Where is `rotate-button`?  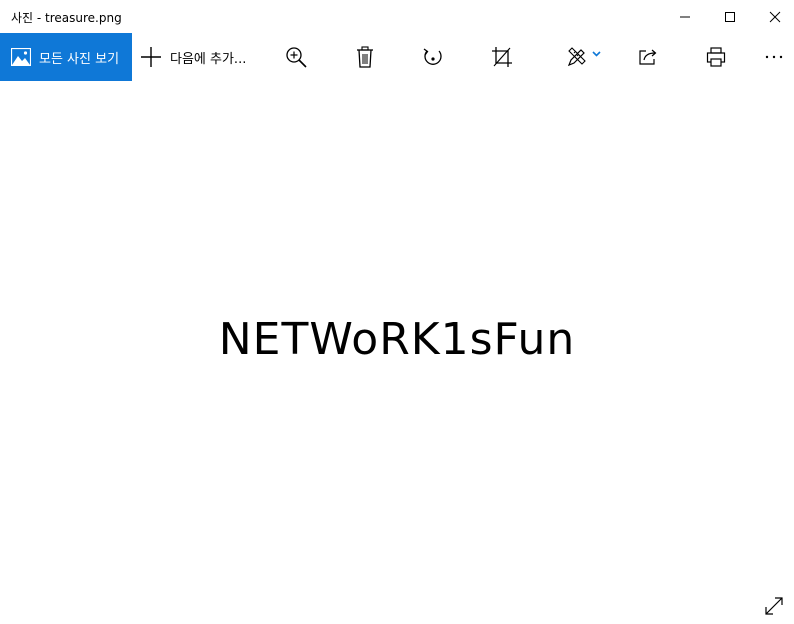 rotate-button is located at coordinates (433, 57).